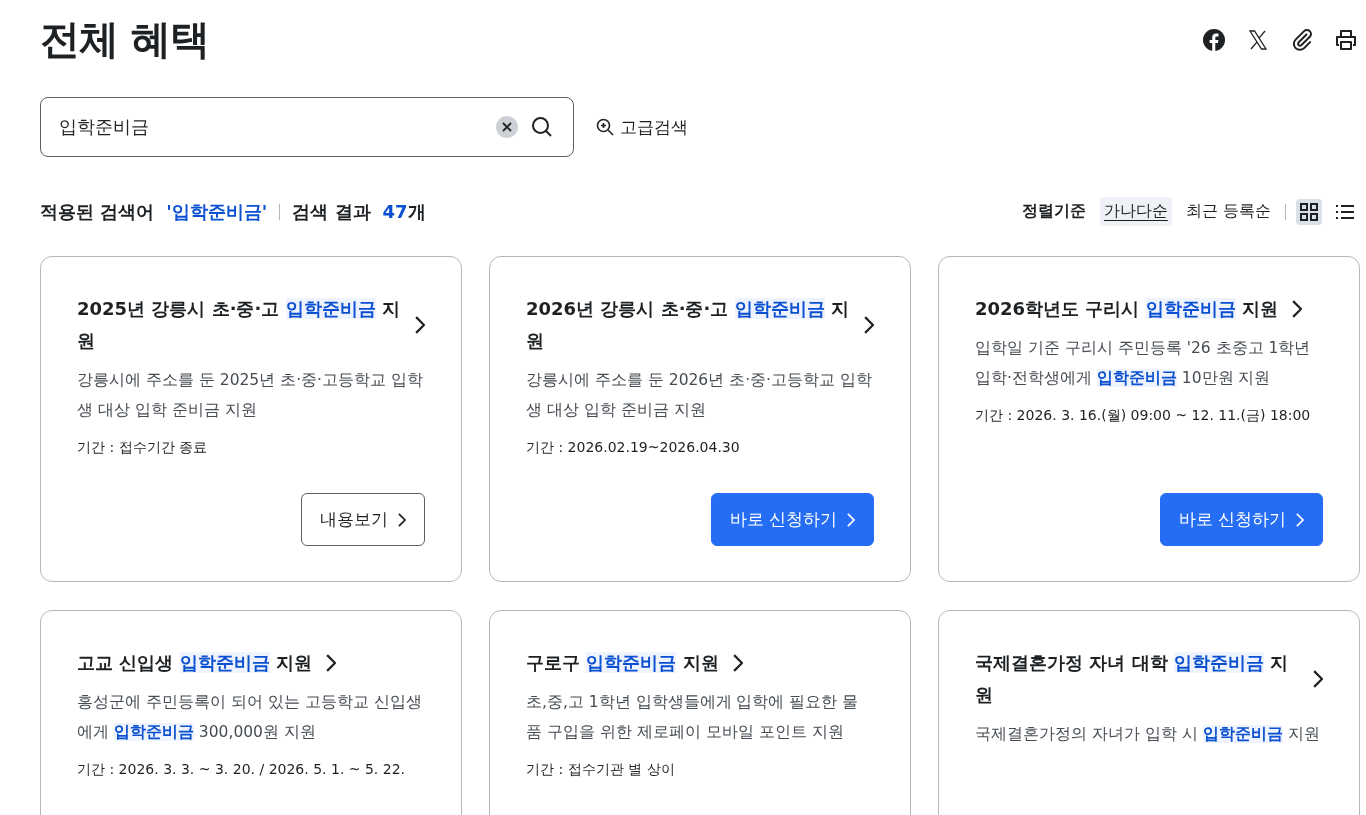 This screenshot has height=815, width=1366. What do you see at coordinates (250, 395) in the screenshot?
I see `card-description: 강릉시에 주소를 둔 2025년 초·중·고등학교 입학생 대상 입학 준비금 지원` at bounding box center [250, 395].